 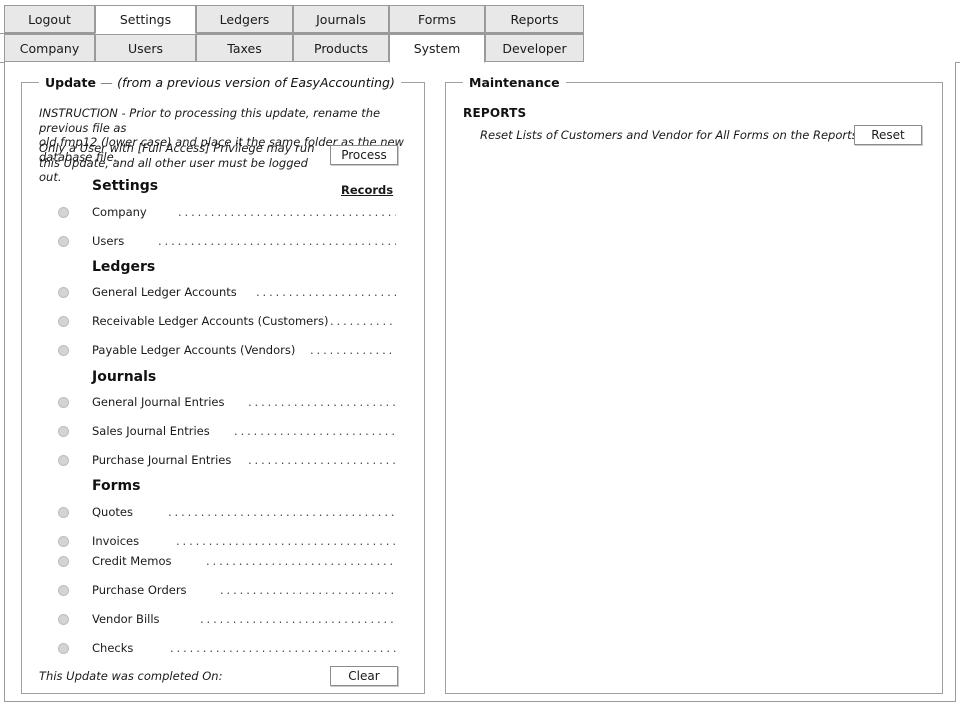 What do you see at coordinates (113, 648) in the screenshot?
I see `update-row-label: Checks` at bounding box center [113, 648].